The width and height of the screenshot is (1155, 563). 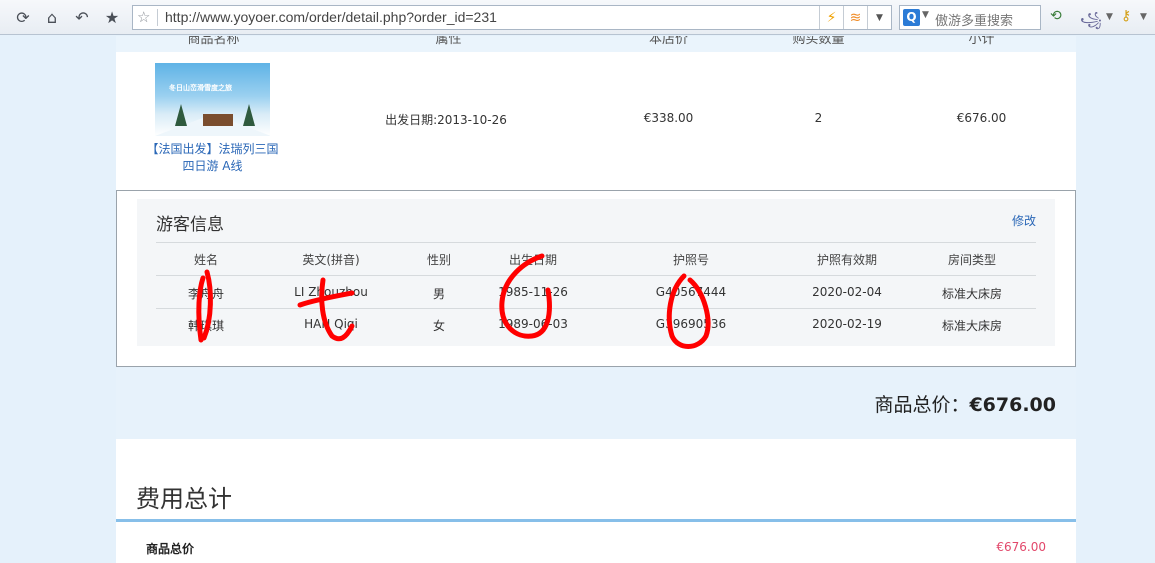 I want to click on tourist-passport-expiry: 2020-02-19, so click(x=847, y=324).